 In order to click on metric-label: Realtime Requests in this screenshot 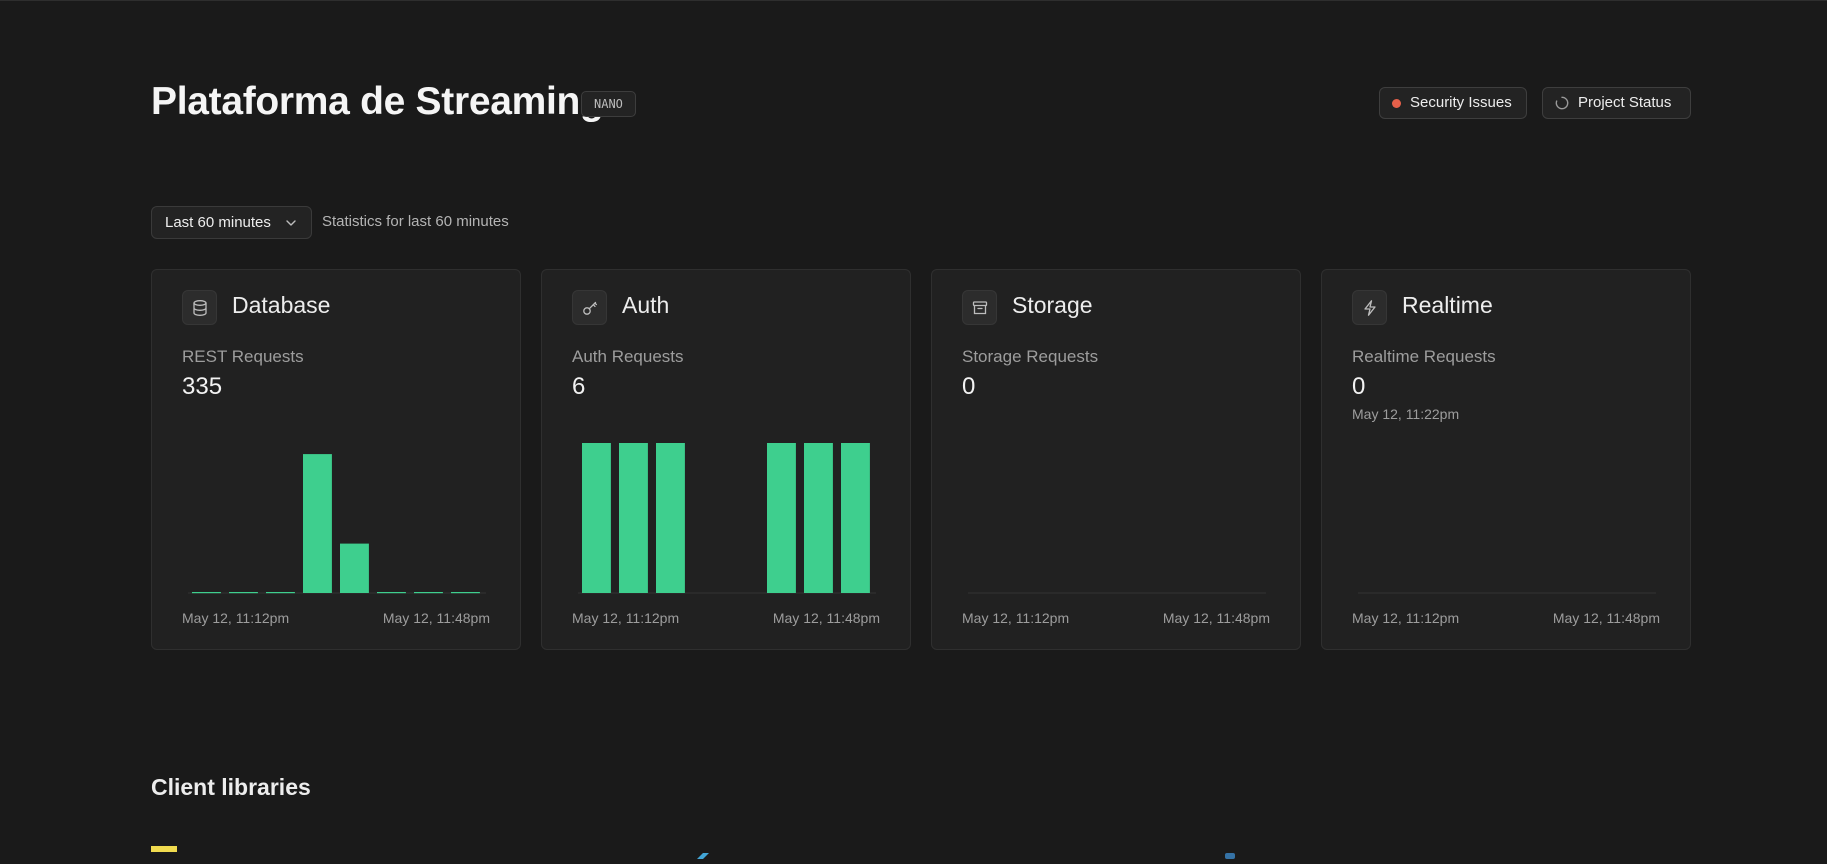, I will do `click(1424, 356)`.